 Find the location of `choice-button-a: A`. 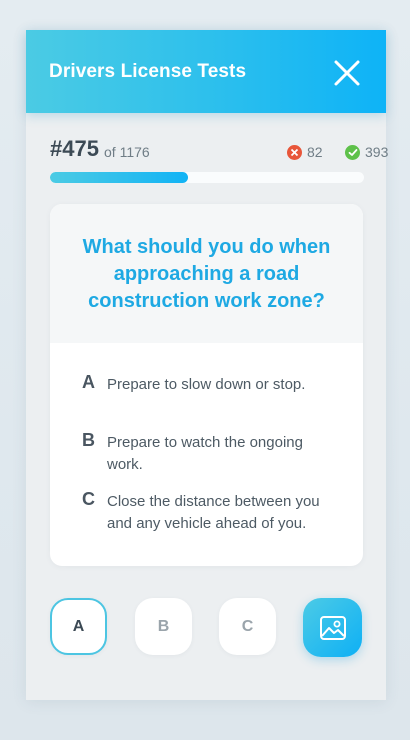

choice-button-a: A is located at coordinates (78, 626).